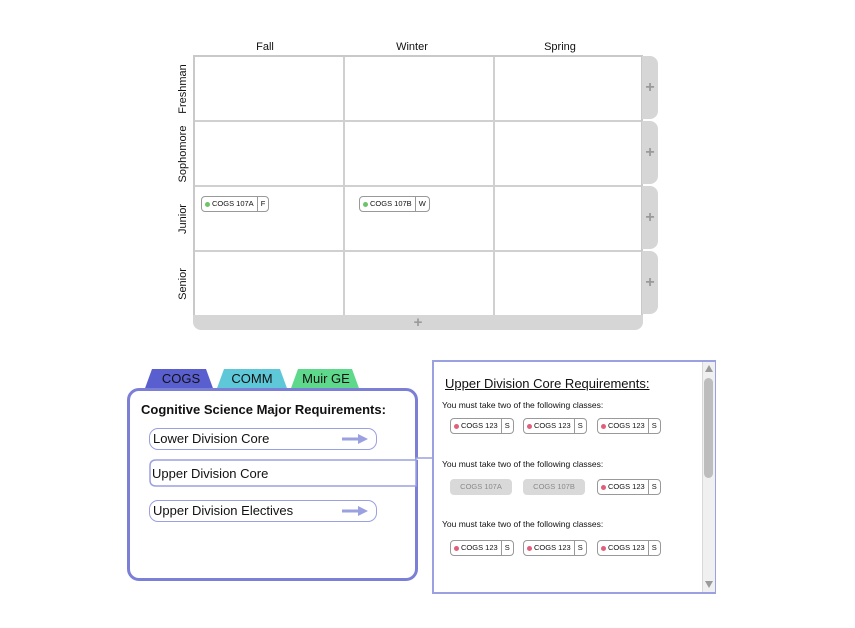 The height and width of the screenshot is (628, 855). What do you see at coordinates (265, 47) in the screenshot?
I see `column-header-fall: Fall` at bounding box center [265, 47].